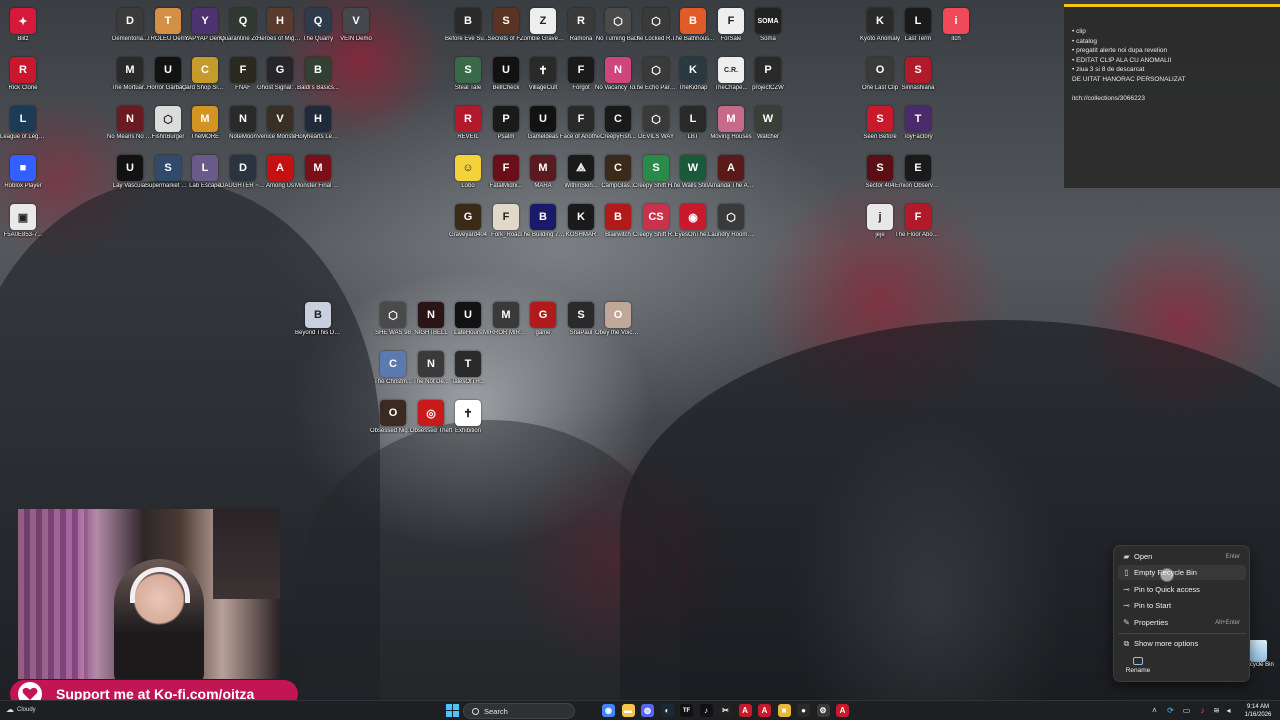 Image resolution: width=1280 pixels, height=720 pixels. I want to click on menu-item-show-more-options: ⧉ Show more options, so click(1182, 643).